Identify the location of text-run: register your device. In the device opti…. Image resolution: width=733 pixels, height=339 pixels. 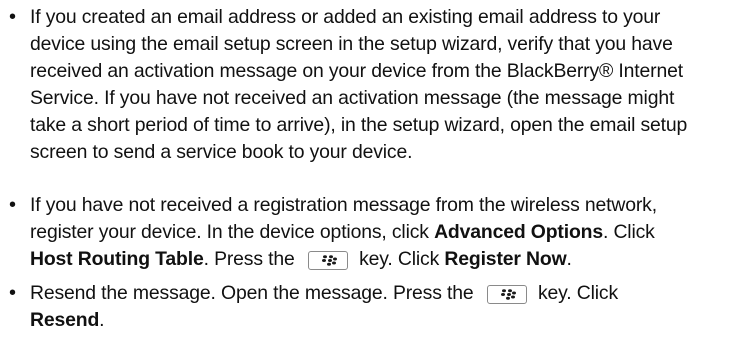
(232, 232).